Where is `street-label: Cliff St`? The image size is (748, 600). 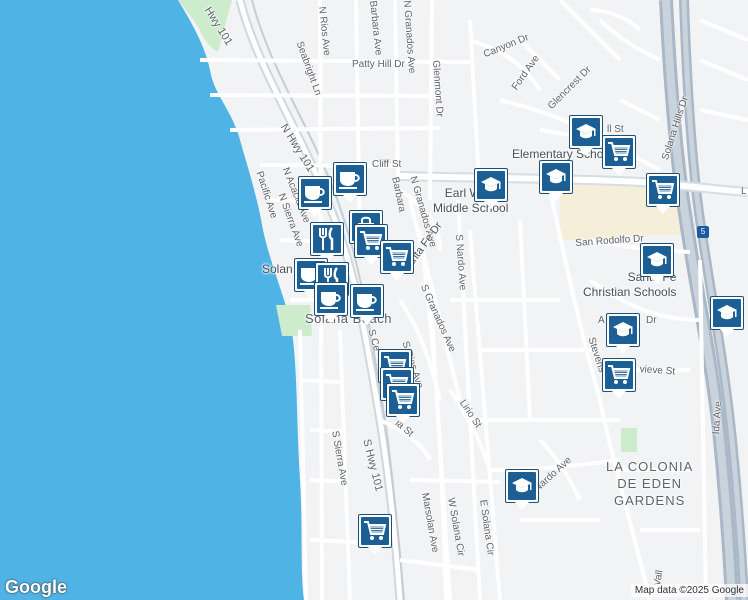
street-label: Cliff St is located at coordinates (387, 164).